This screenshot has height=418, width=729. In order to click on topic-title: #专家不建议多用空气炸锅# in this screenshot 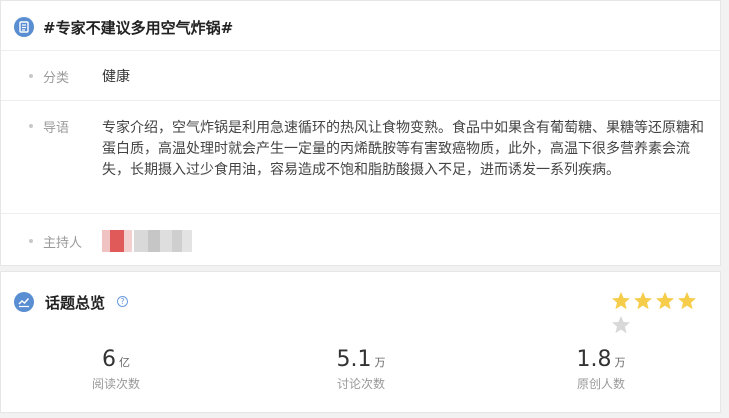, I will do `click(138, 28)`.